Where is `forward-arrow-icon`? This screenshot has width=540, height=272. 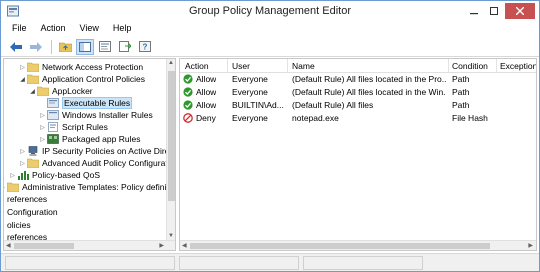 forward-arrow-icon is located at coordinates (36, 46).